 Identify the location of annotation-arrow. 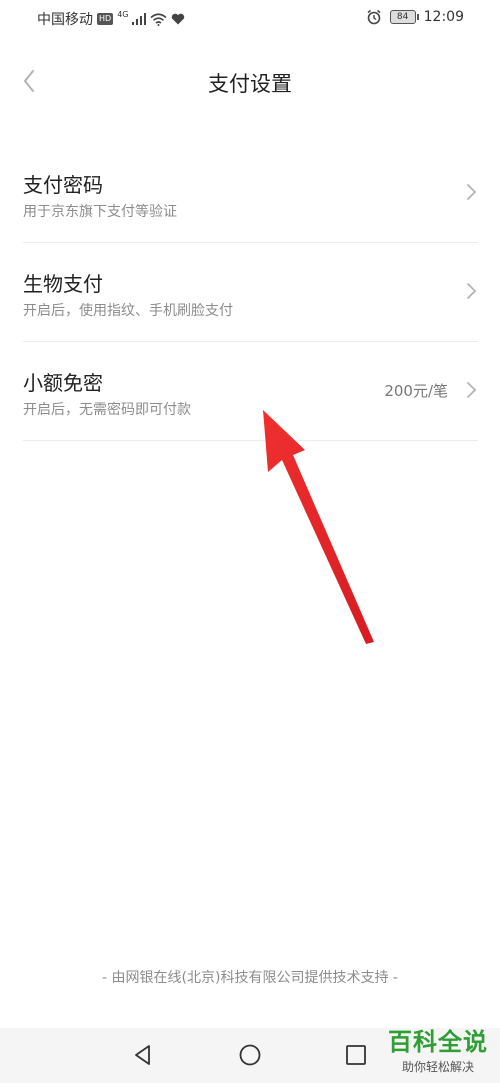
(318, 527).